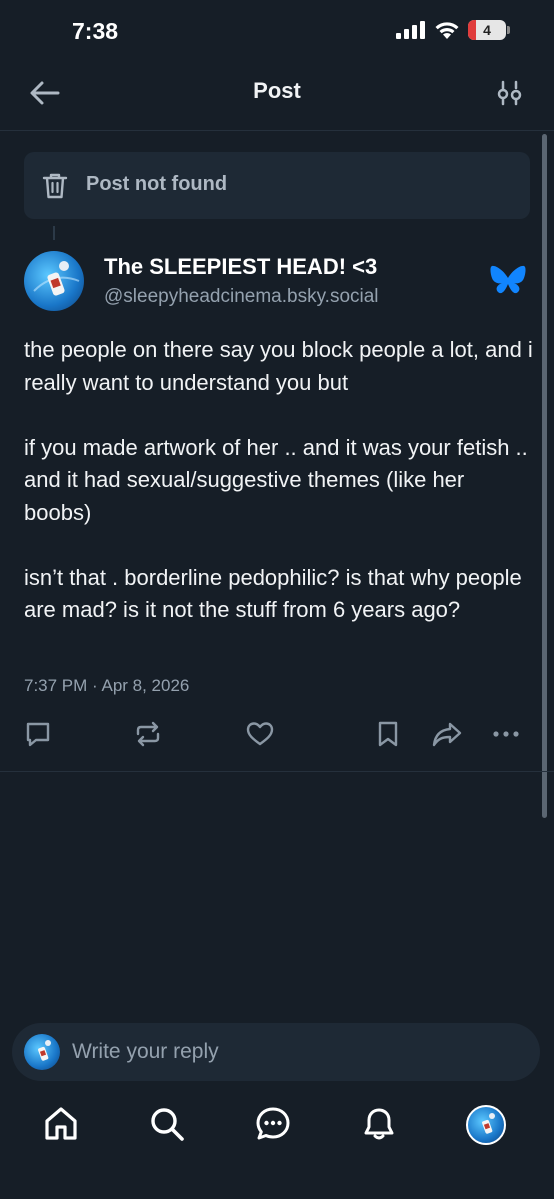  What do you see at coordinates (95, 31) in the screenshot?
I see `status-time: 7:38` at bounding box center [95, 31].